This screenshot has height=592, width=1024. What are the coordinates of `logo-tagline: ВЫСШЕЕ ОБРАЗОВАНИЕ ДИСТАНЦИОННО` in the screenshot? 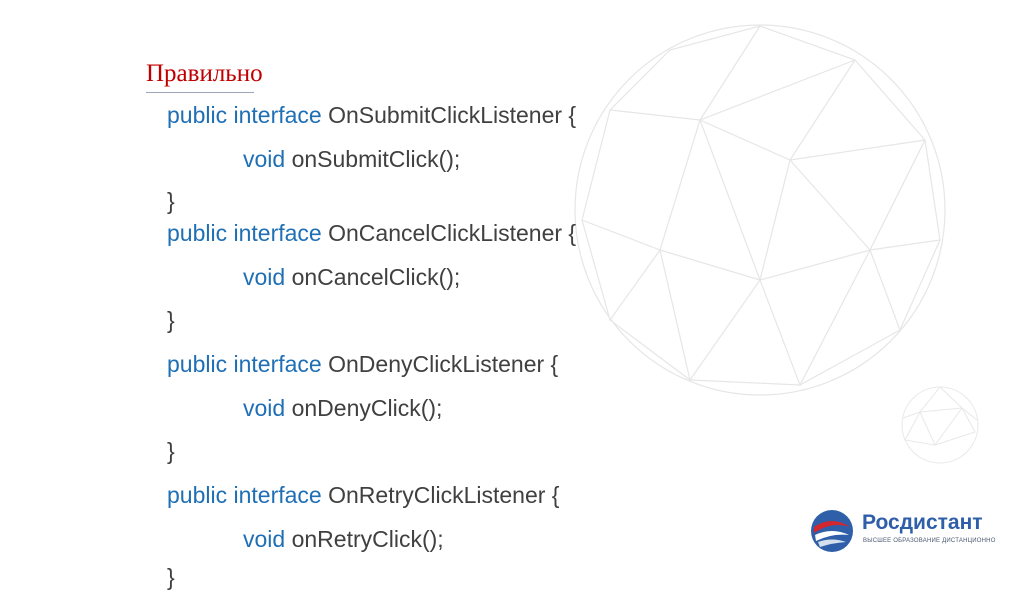 It's located at (929, 541).